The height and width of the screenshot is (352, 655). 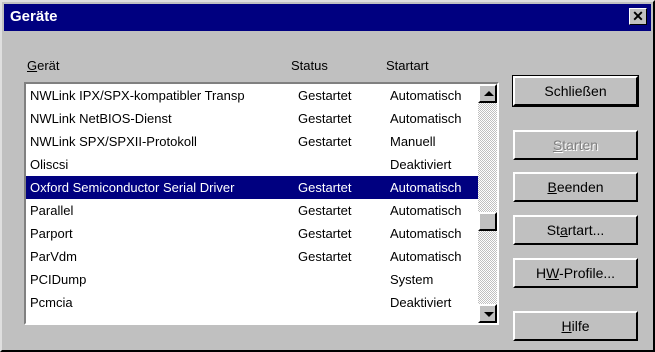 What do you see at coordinates (412, 279) in the screenshot?
I see `device-startart: System` at bounding box center [412, 279].